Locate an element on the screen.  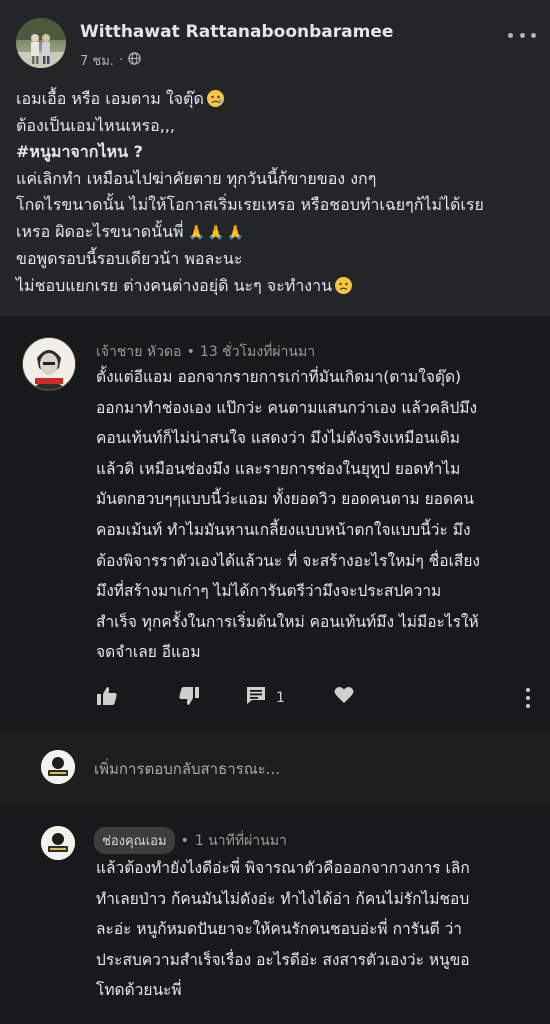
current-user-avatar is located at coordinates (58, 767).